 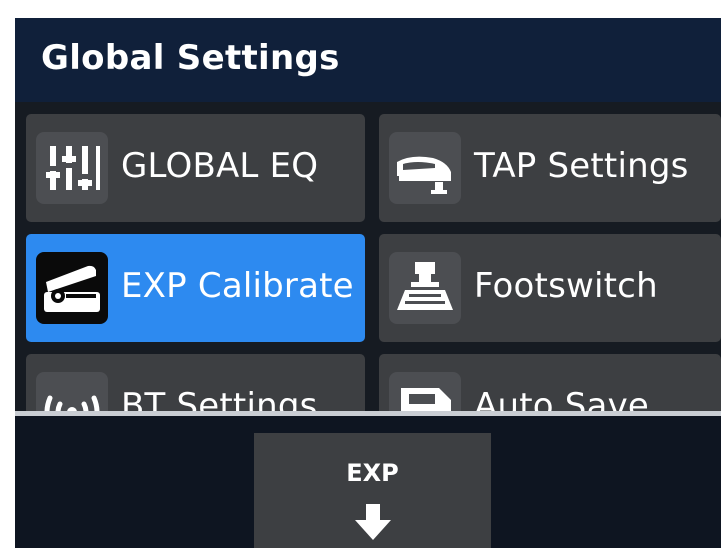 I want to click on footswitch-icon, so click(x=425, y=288).